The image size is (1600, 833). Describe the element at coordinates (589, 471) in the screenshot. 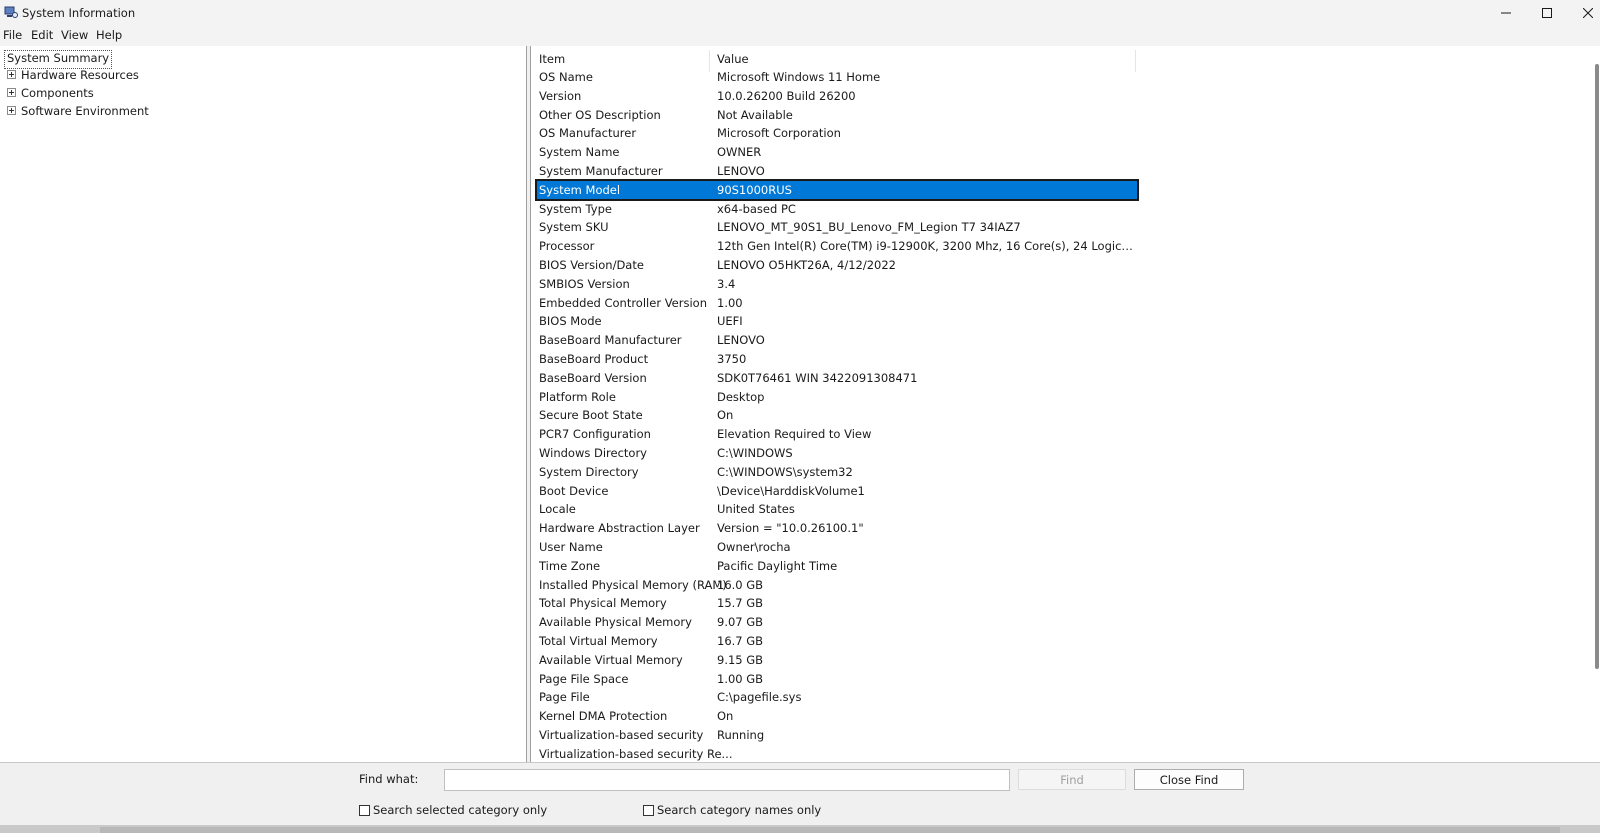

I see `cell-item: System Directory` at that location.